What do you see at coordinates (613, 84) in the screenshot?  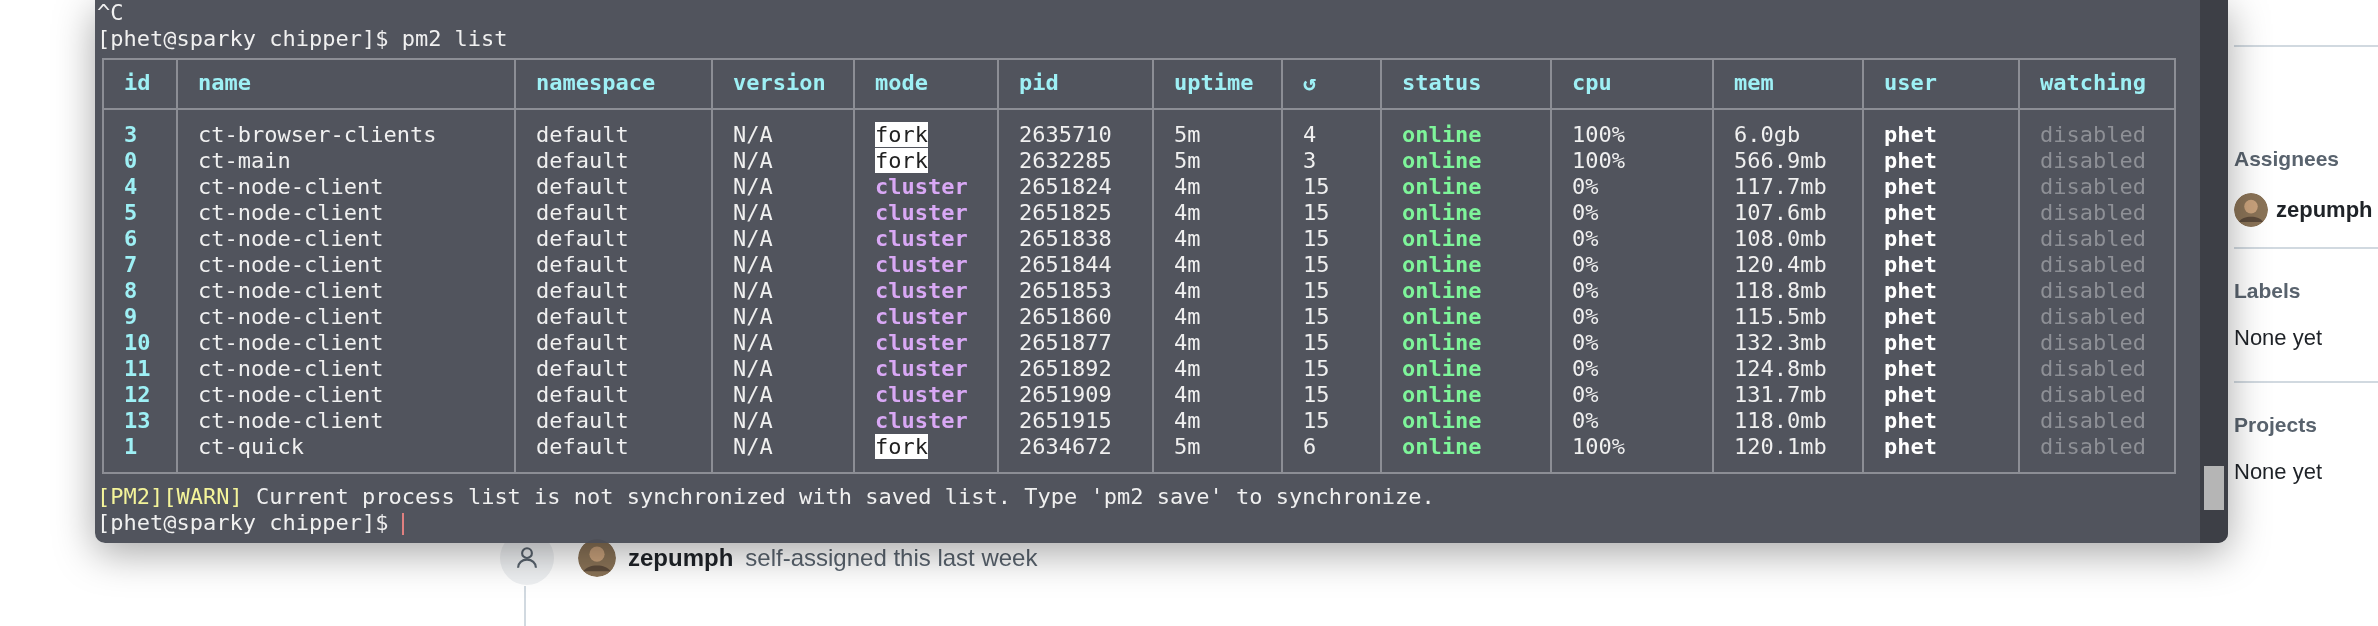 I see `column-header: namespace` at bounding box center [613, 84].